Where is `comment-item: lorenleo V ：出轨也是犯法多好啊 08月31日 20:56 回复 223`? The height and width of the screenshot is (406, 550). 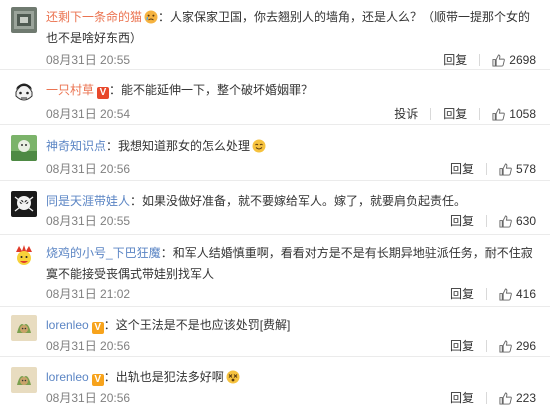
comment-item: lorenleo V ：出轨也是犯法多好啊 08月31日 20:56 回复 223 is located at coordinates (275, 381).